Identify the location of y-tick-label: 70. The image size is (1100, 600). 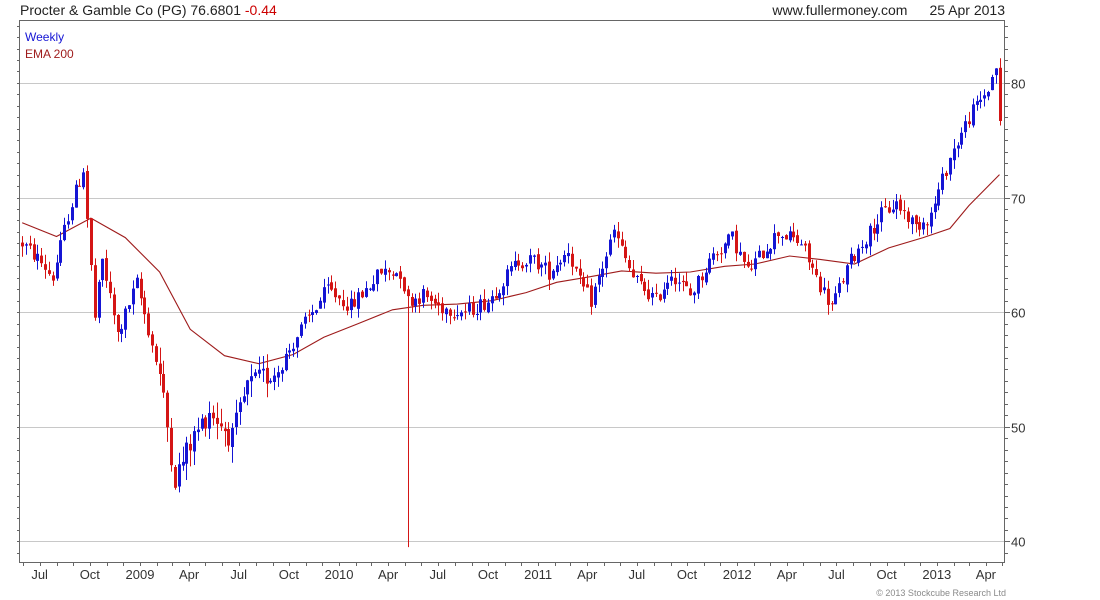
(1018, 199).